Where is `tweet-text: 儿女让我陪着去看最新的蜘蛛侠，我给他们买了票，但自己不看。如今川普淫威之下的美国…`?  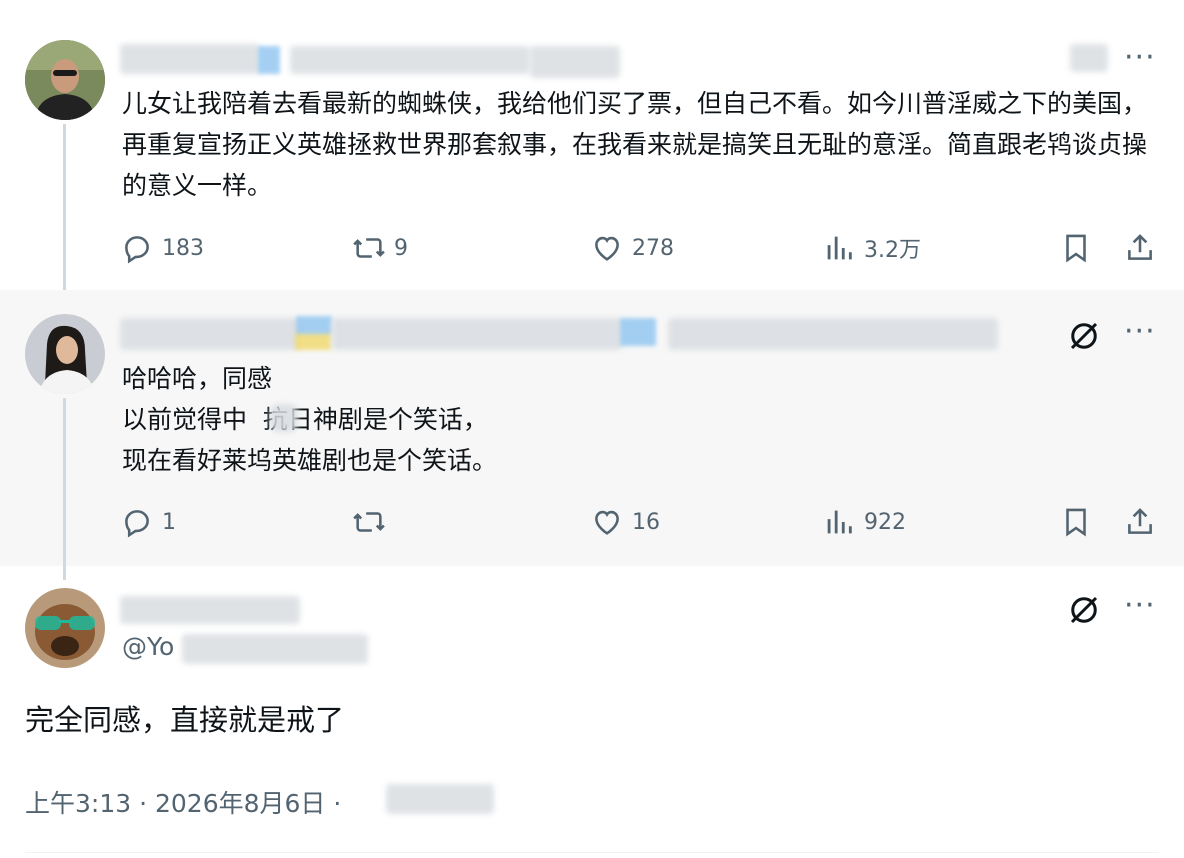 tweet-text: 儿女让我陪着去看最新的蜘蛛侠，我给他们买了票，但自己不看。如今川普淫威之下的美国… is located at coordinates (635, 144).